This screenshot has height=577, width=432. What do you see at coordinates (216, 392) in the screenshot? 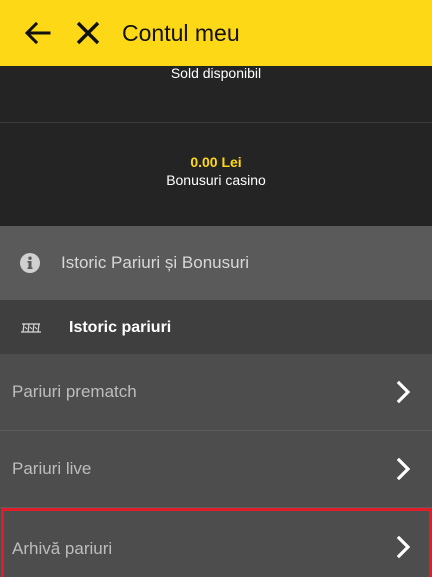
I see `menu-item-prematch-bets: Pariuri prematch` at bounding box center [216, 392].